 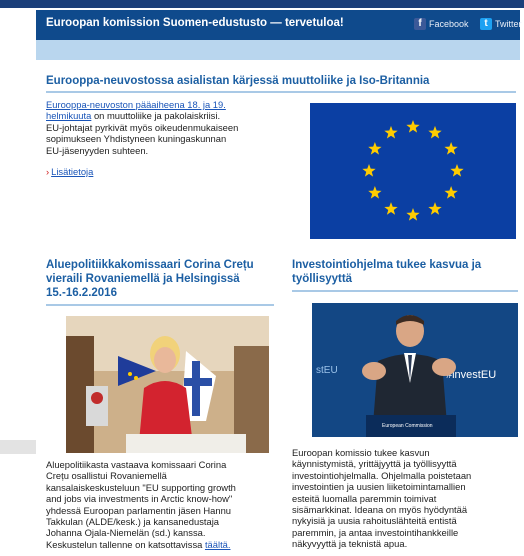 What do you see at coordinates (387, 265) in the screenshot?
I see `headline-line: Investointiohjelma tukee kasvua ja` at bounding box center [387, 265].